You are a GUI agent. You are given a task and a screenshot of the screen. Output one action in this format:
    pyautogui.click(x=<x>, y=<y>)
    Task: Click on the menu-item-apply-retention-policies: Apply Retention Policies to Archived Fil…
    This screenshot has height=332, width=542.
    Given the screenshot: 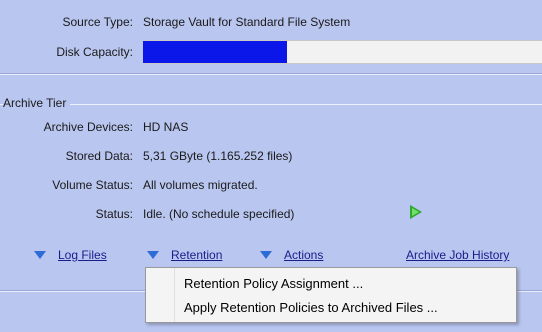 What is the action you would take?
    pyautogui.click(x=311, y=307)
    